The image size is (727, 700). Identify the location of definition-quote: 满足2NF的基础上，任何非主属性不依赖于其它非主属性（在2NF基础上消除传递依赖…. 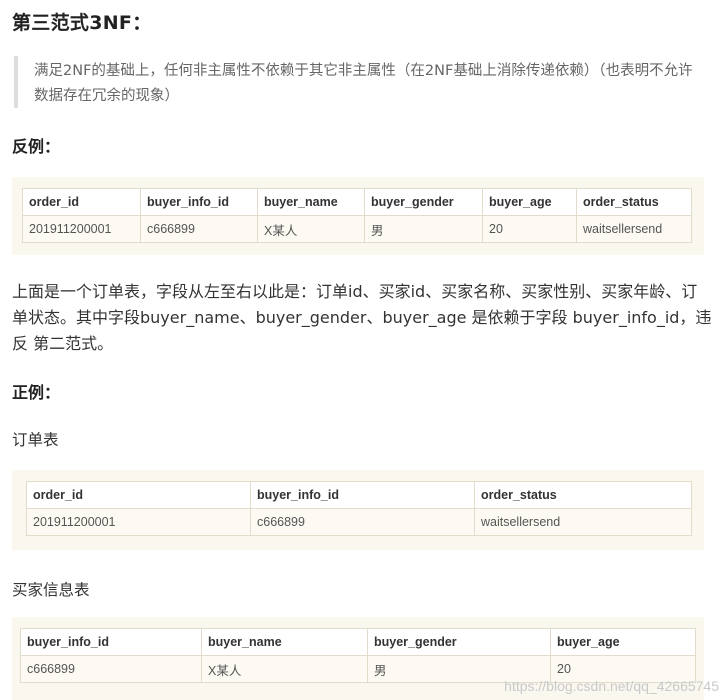
(362, 82).